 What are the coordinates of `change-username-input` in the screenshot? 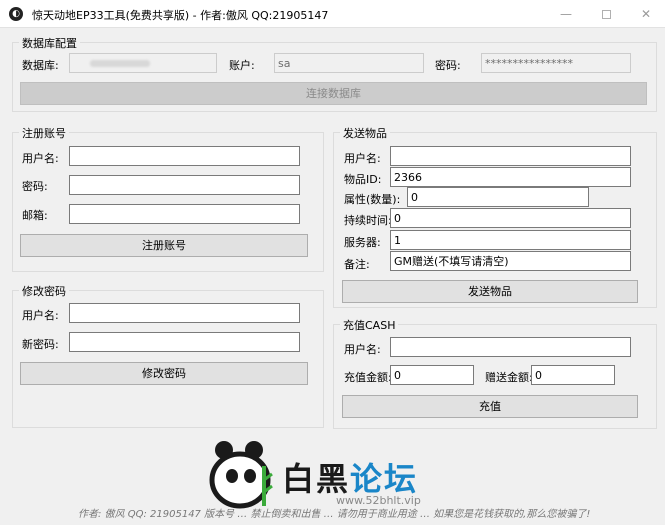 It's located at (184, 313).